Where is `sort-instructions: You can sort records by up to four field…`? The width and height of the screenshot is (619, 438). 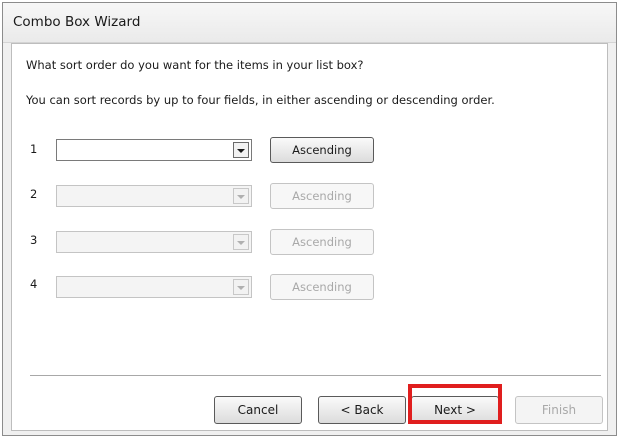 sort-instructions: You can sort records by up to four field… is located at coordinates (260, 100).